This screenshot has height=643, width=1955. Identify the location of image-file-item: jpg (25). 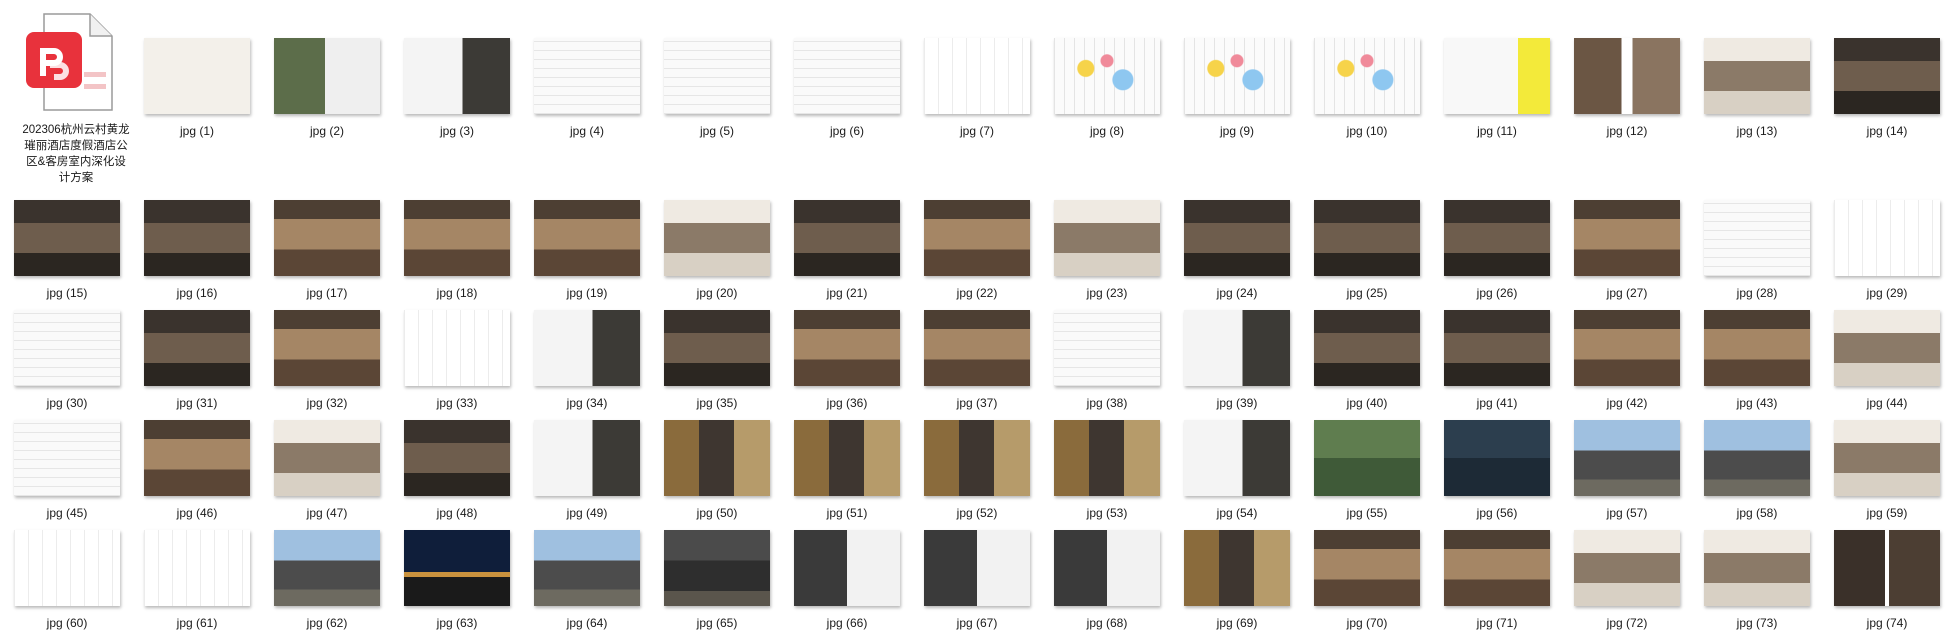
(1367, 251).